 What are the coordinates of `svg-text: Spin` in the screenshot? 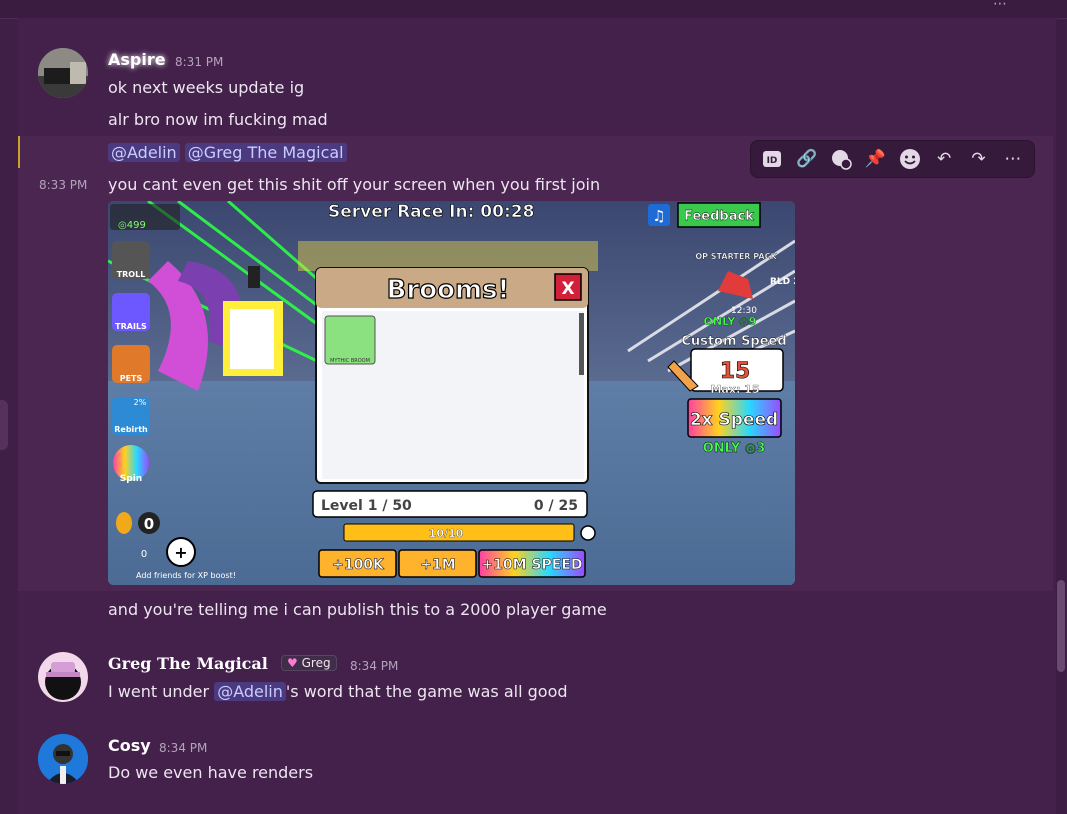 It's located at (131, 479).